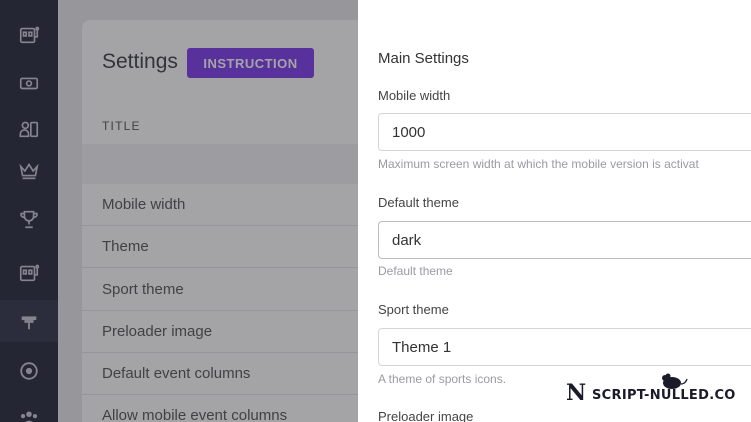 This screenshot has width=751, height=422. I want to click on section-title: Main Settings, so click(423, 58).